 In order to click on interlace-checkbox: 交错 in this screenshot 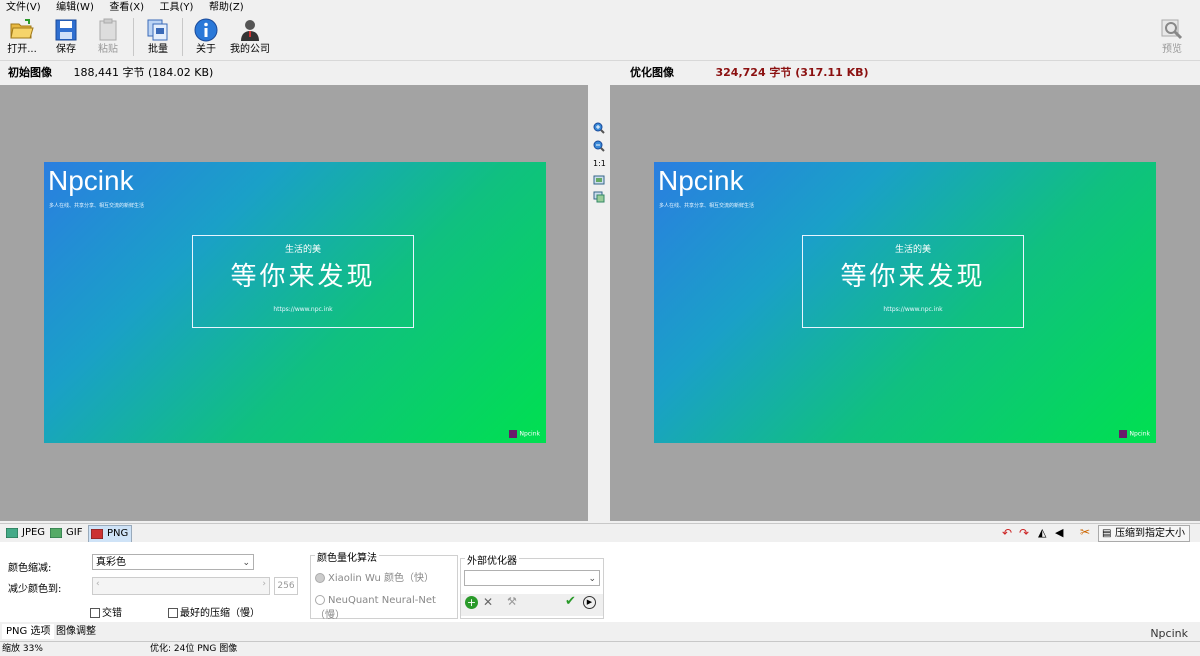, I will do `click(106, 611)`.